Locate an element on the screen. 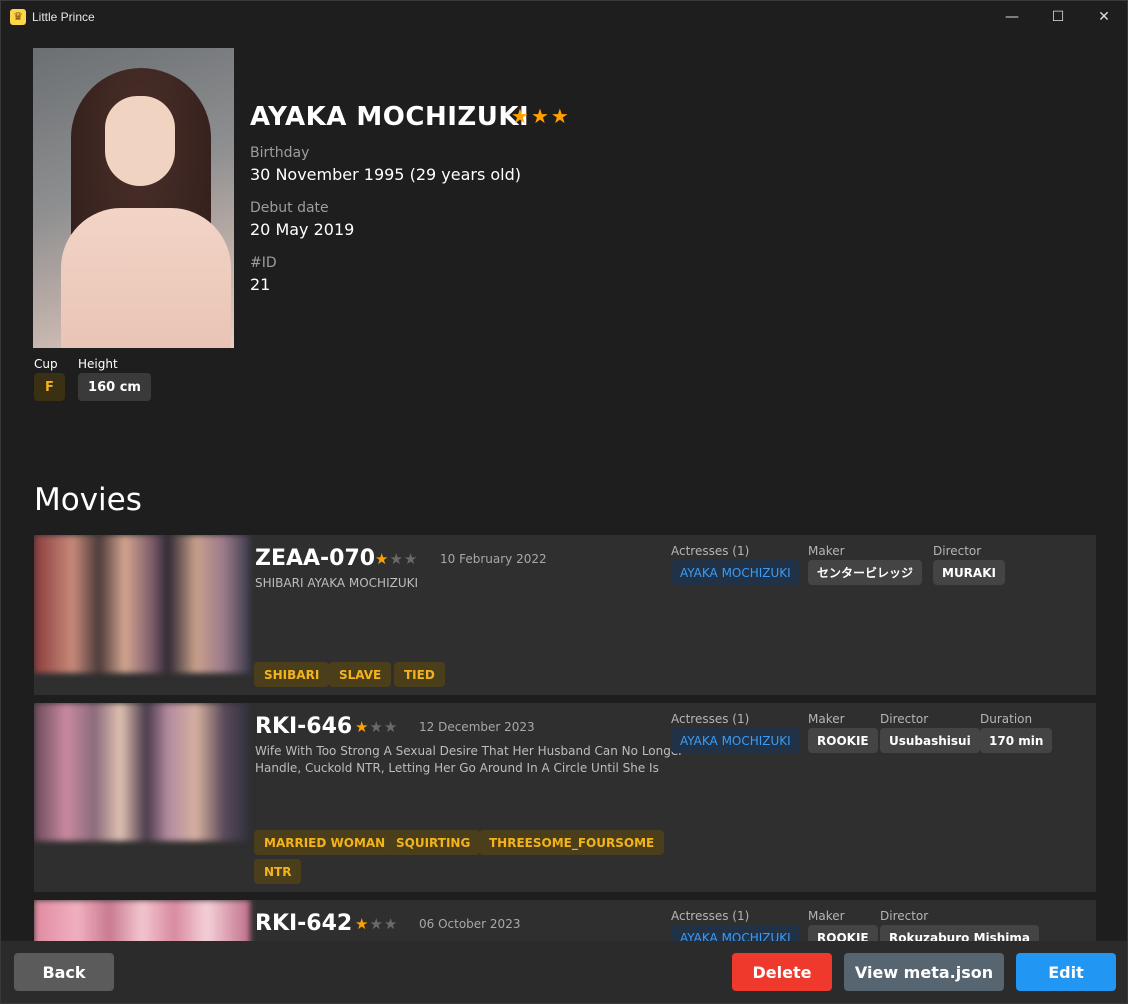  cup-label: Cup is located at coordinates (46, 364).